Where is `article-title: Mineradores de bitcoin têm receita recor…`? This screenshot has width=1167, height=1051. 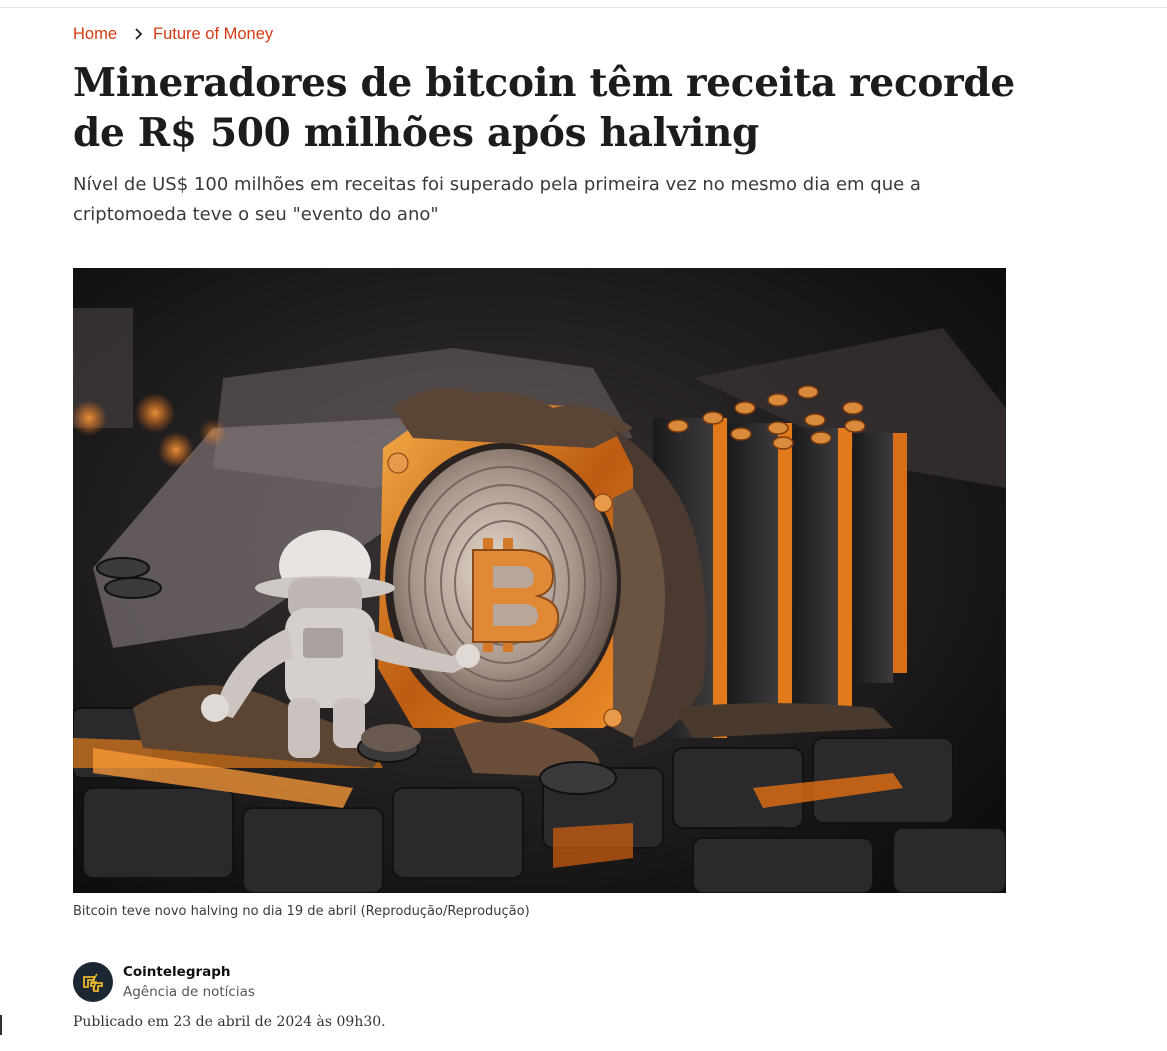
article-title: Mineradores de bitcoin têm receita recor… is located at coordinates (544, 108).